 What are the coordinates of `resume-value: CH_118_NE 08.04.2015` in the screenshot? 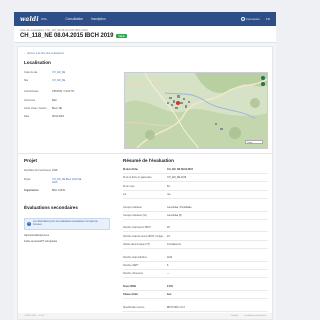 It's located at (180, 169).